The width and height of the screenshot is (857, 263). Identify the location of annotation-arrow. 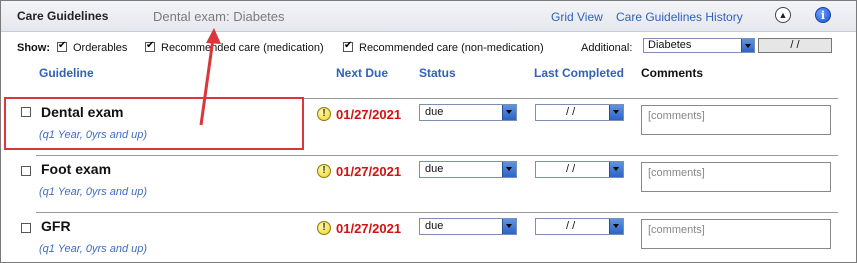
(210, 77).